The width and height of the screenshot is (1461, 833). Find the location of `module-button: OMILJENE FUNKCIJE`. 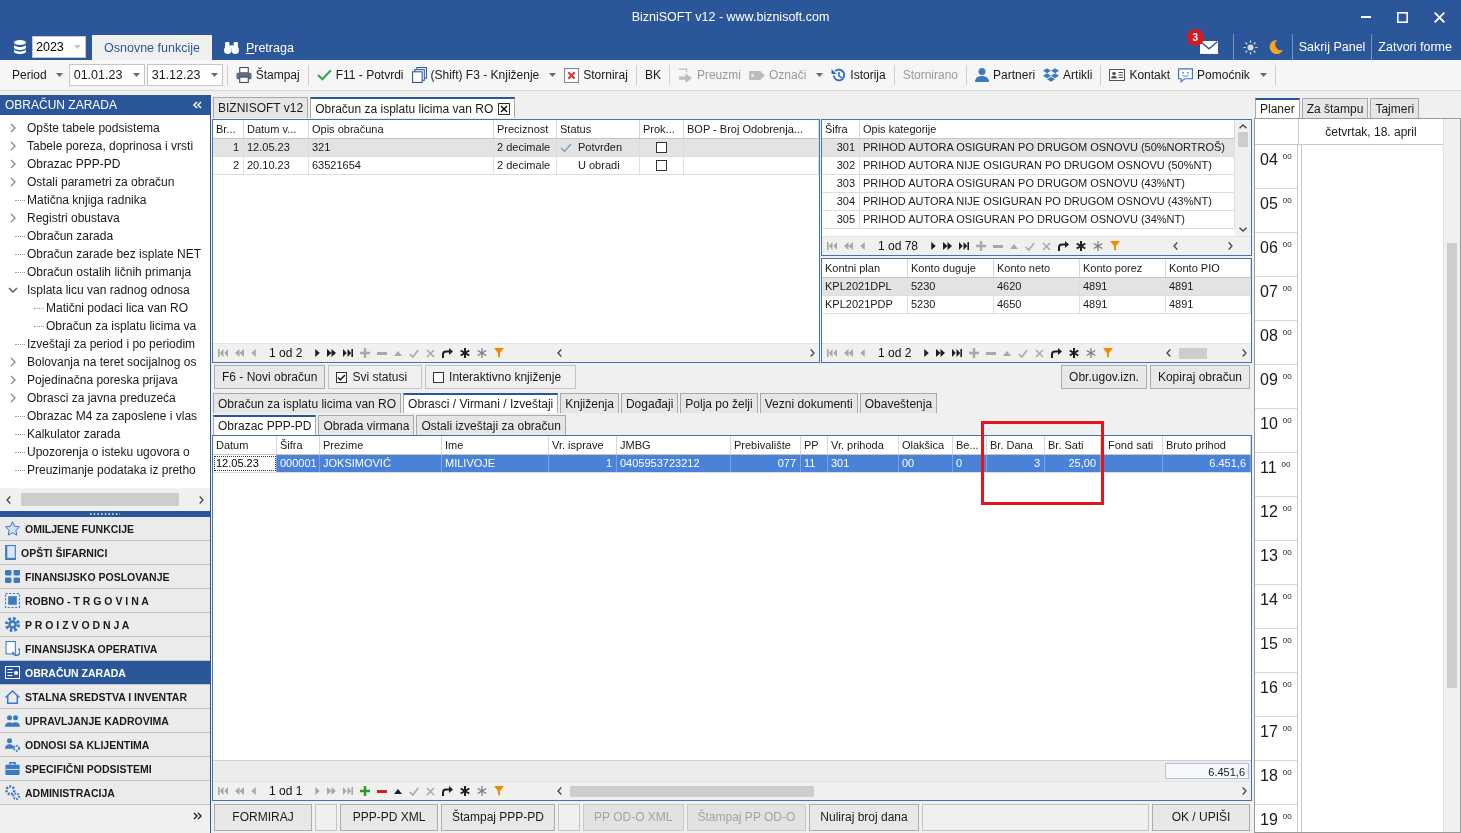

module-button: OMILJENE FUNKCIJE is located at coordinates (105, 529).